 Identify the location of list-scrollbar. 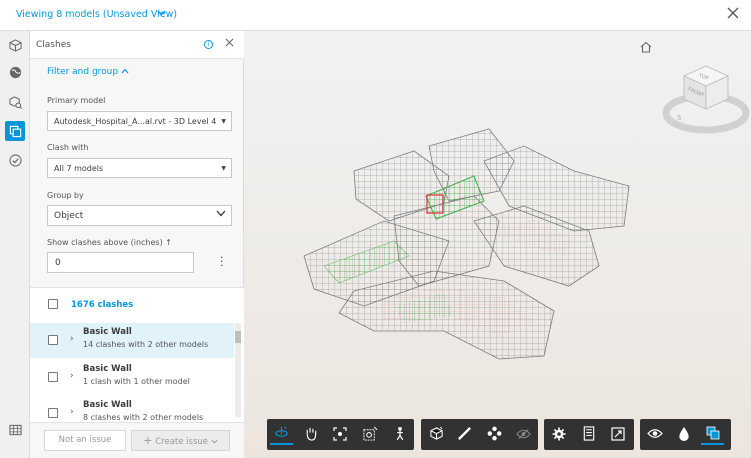
(238, 370).